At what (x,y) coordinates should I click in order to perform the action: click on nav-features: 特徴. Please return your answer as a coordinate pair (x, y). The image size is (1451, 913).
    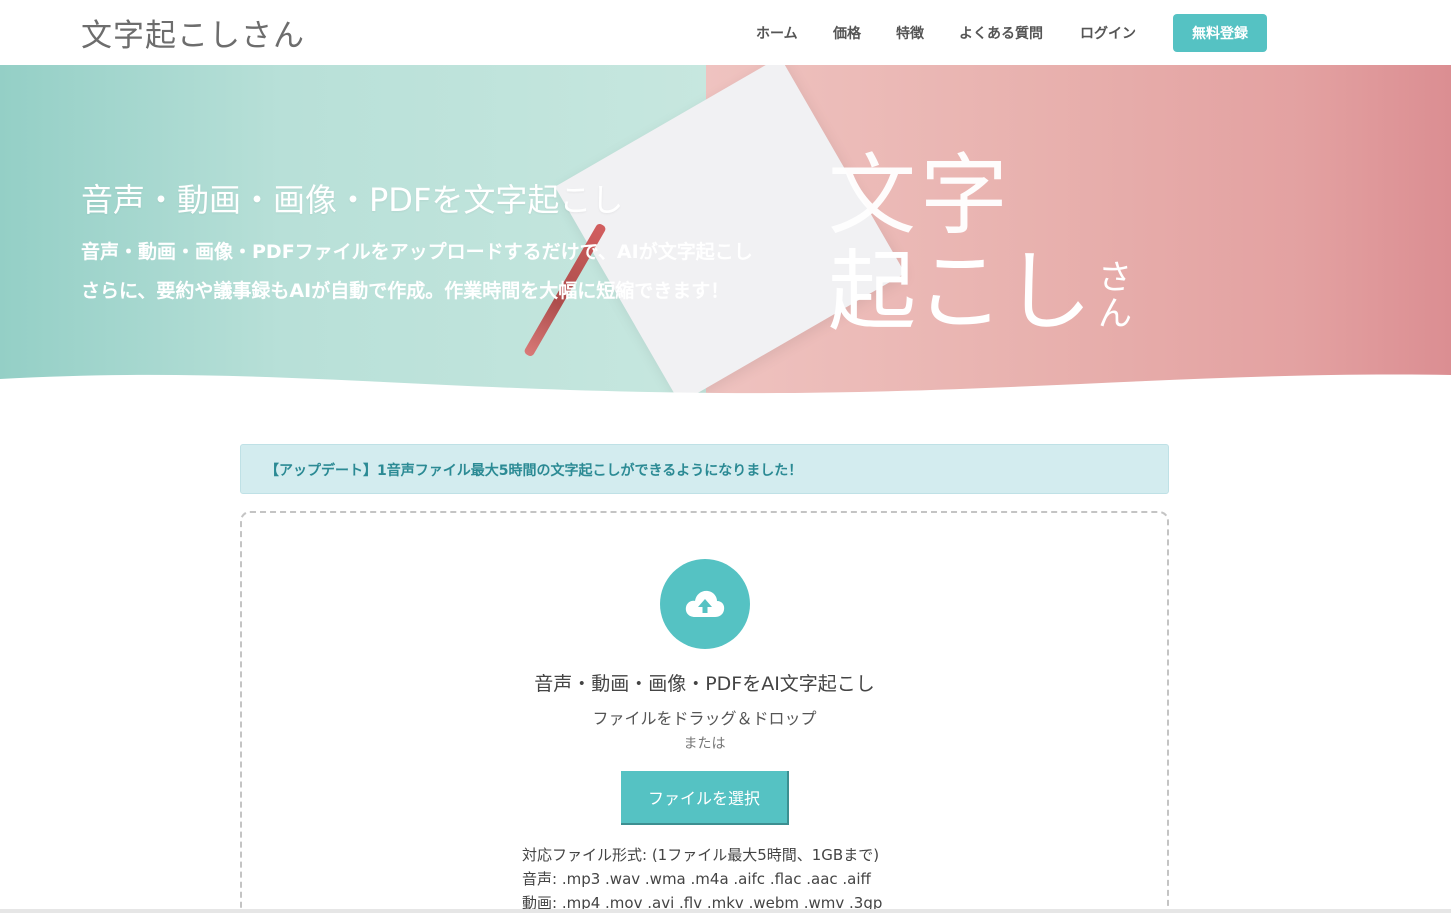
    Looking at the image, I should click on (910, 33).